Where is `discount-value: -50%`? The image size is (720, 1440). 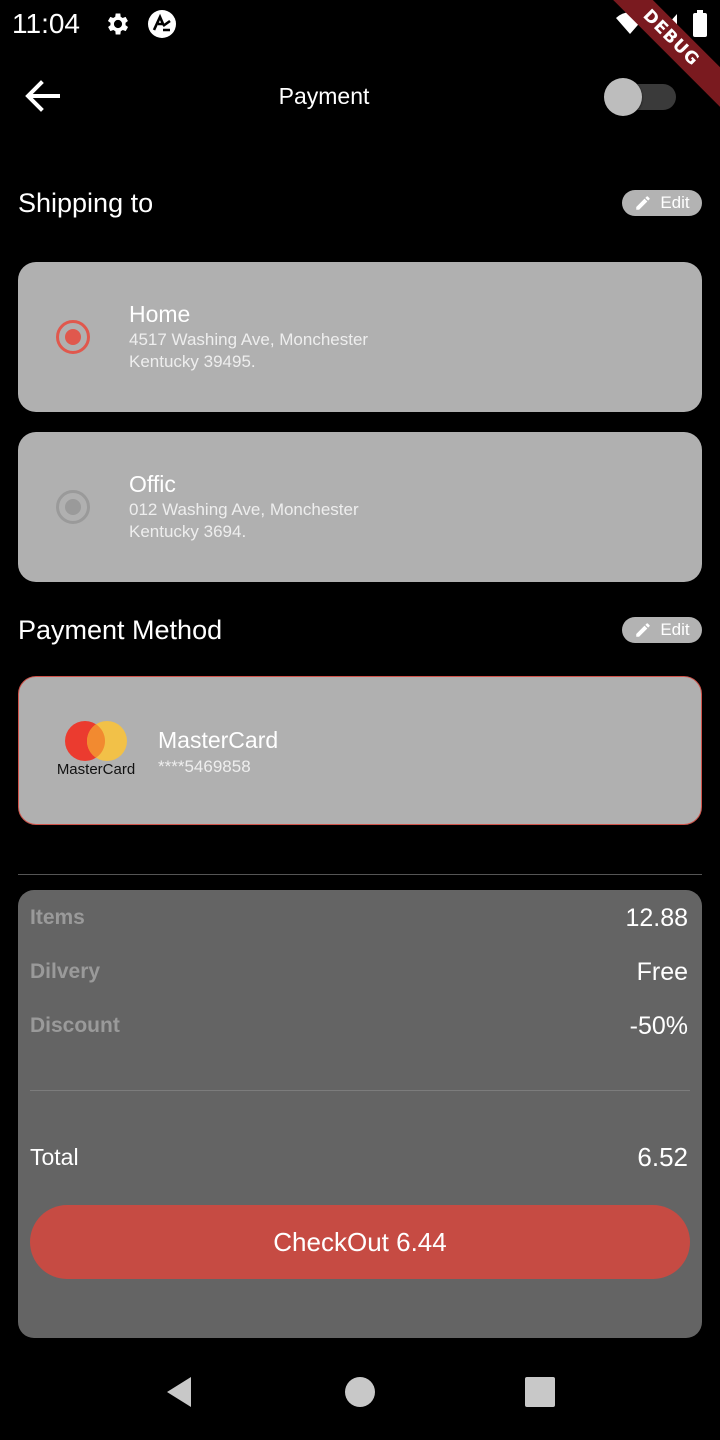 discount-value: -50% is located at coordinates (658, 1026).